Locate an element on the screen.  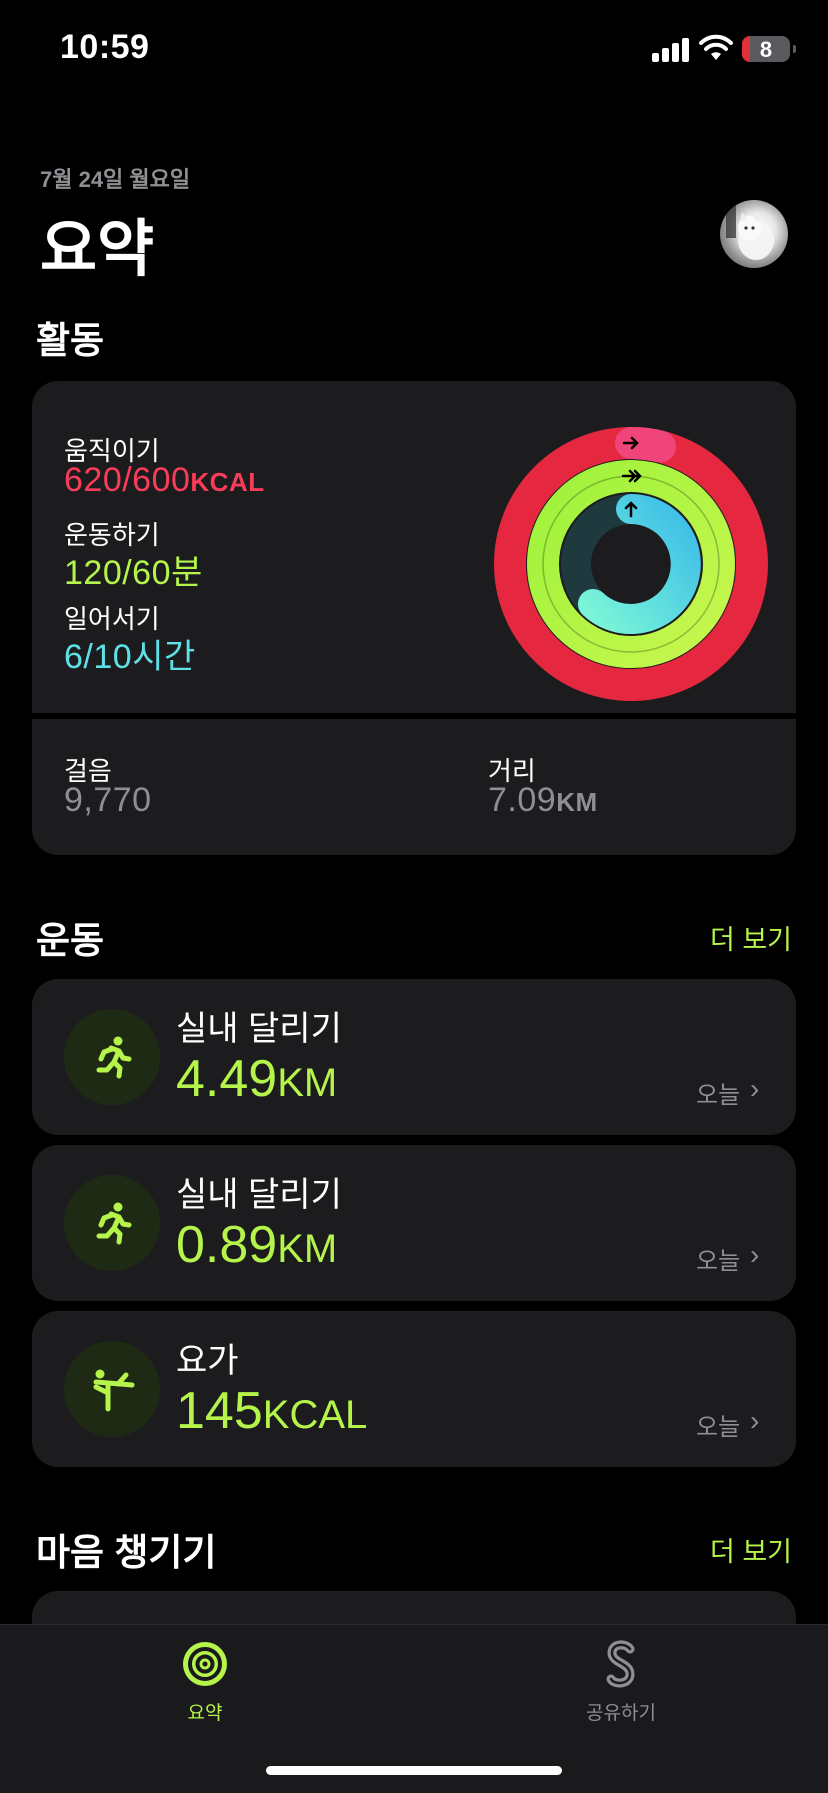
avatar is located at coordinates (754, 234).